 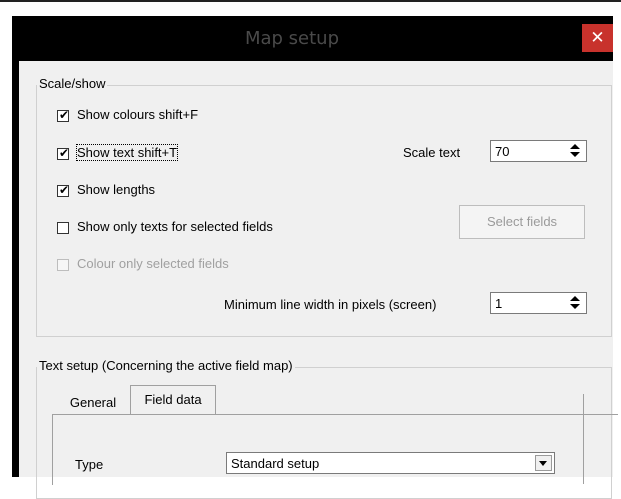 What do you see at coordinates (543, 463) in the screenshot?
I see `chevron-down-icon` at bounding box center [543, 463].